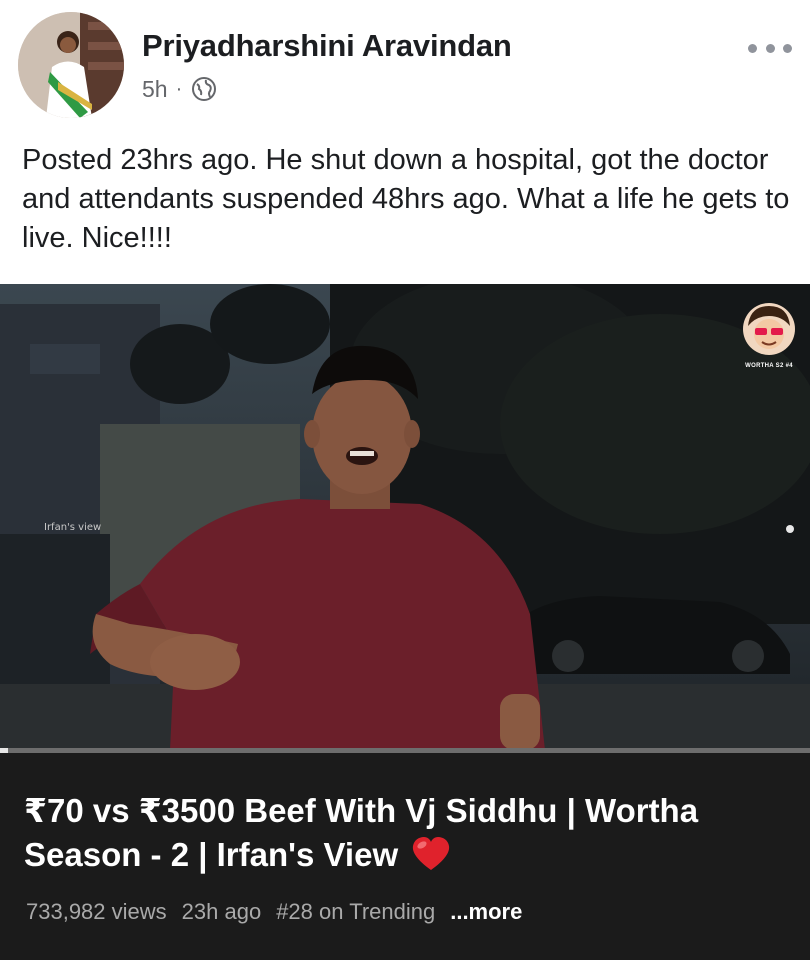  What do you see at coordinates (327, 46) in the screenshot?
I see `author-name: Priyadharshini Aravindan` at bounding box center [327, 46].